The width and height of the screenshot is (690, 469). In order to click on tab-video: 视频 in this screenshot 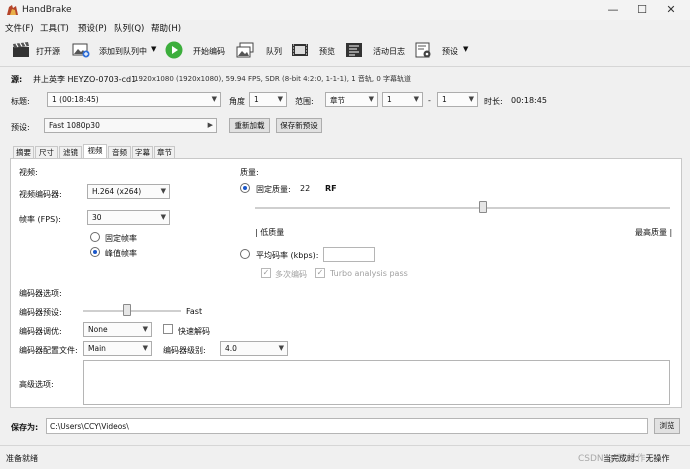, I will do `click(95, 151)`.